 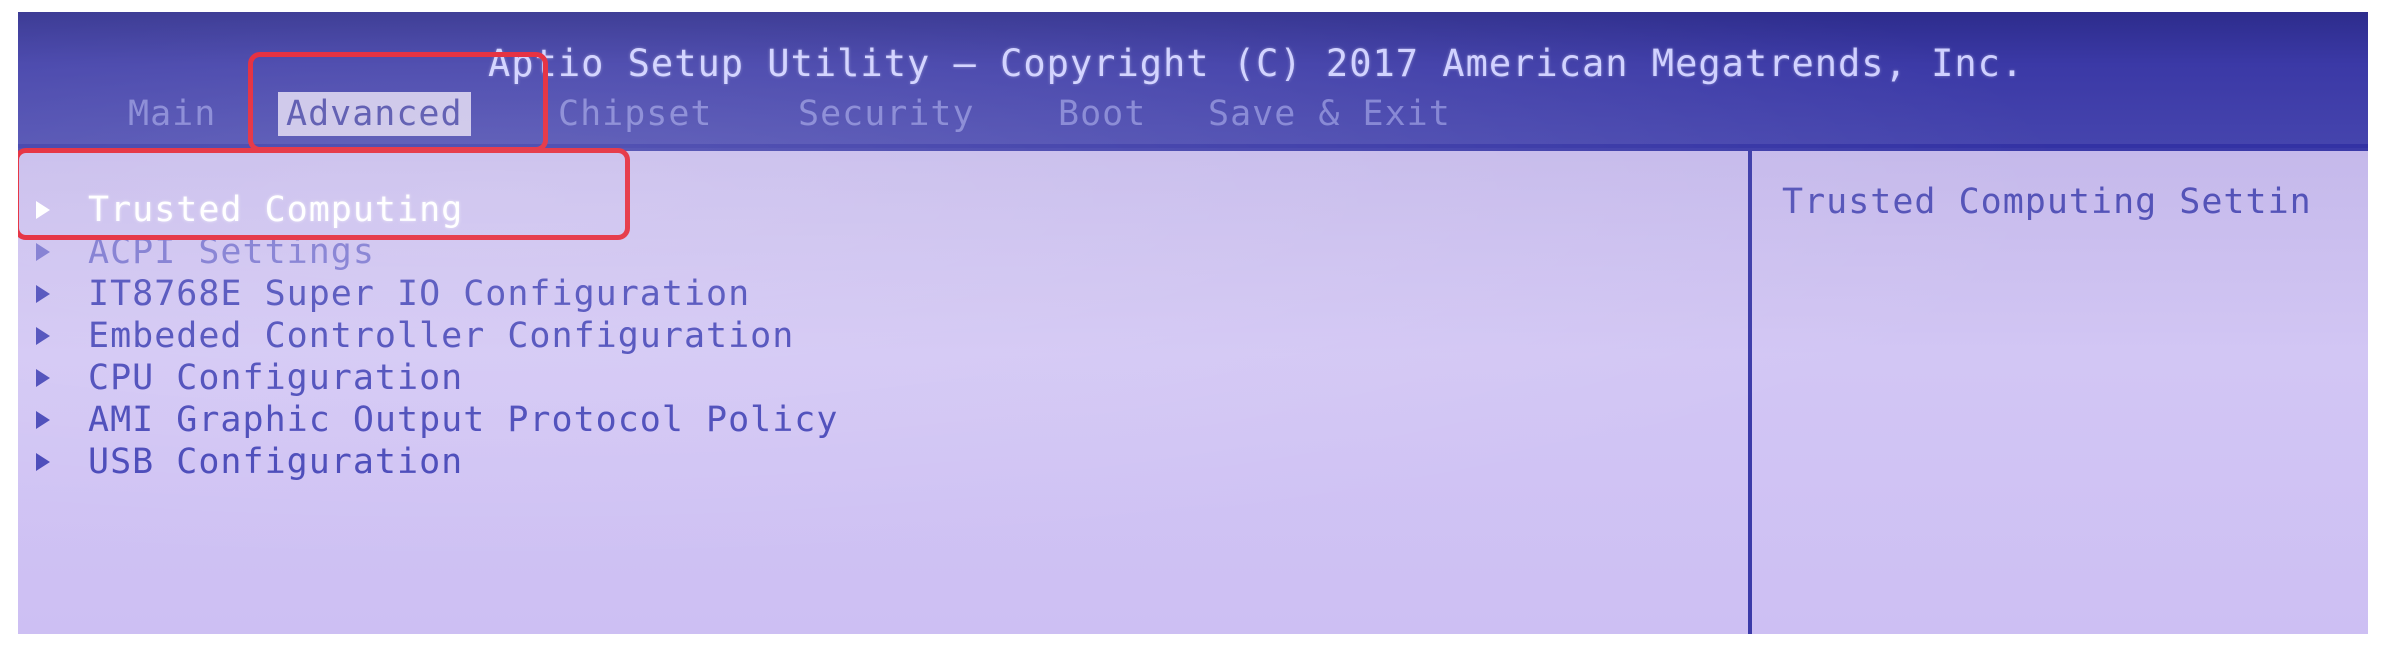 I want to click on menu-item-embedded-controller-configuration: Embeded Controller Configuration, so click(x=415, y=336).